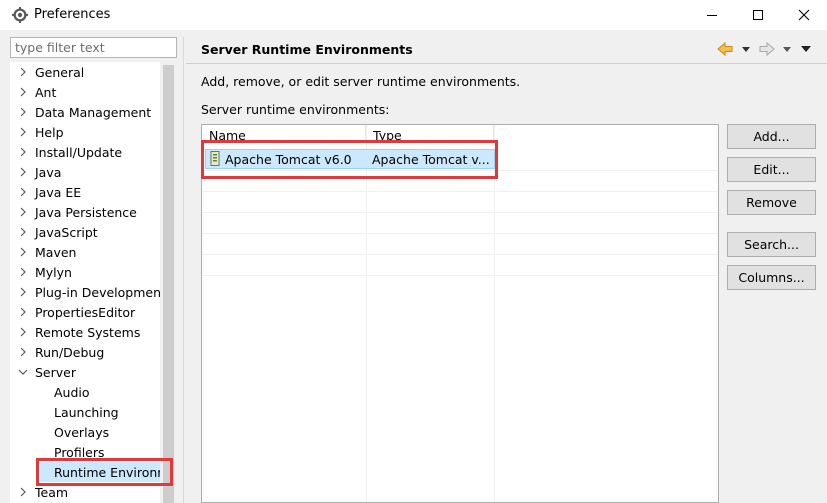  I want to click on back-dropdown-icon, so click(746, 49).